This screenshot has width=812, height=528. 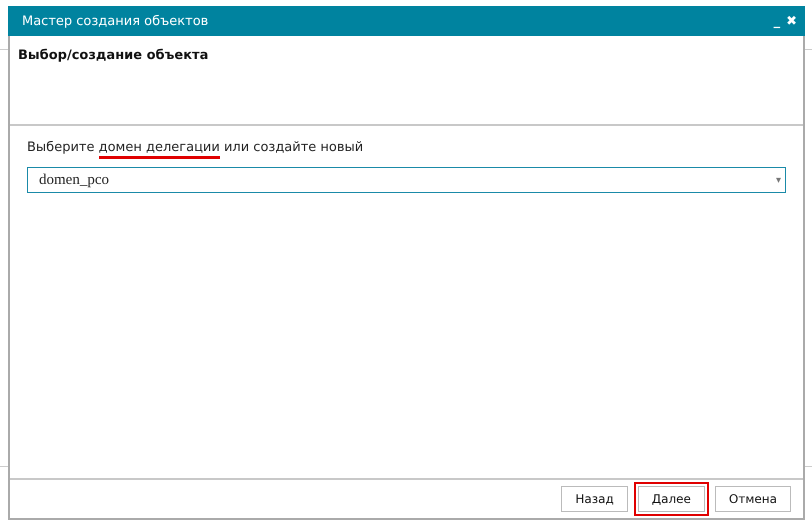 What do you see at coordinates (594, 499) in the screenshot?
I see `dialog-button: Назад` at bounding box center [594, 499].